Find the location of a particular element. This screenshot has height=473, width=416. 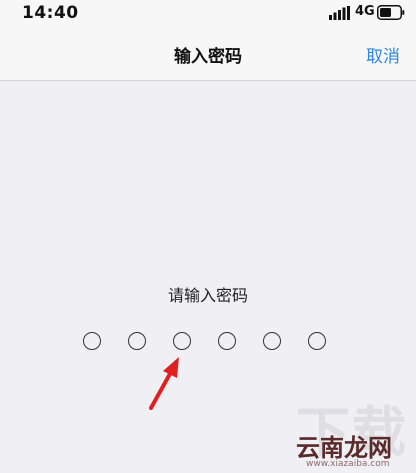

page-title: 输入密码 is located at coordinates (208, 57).